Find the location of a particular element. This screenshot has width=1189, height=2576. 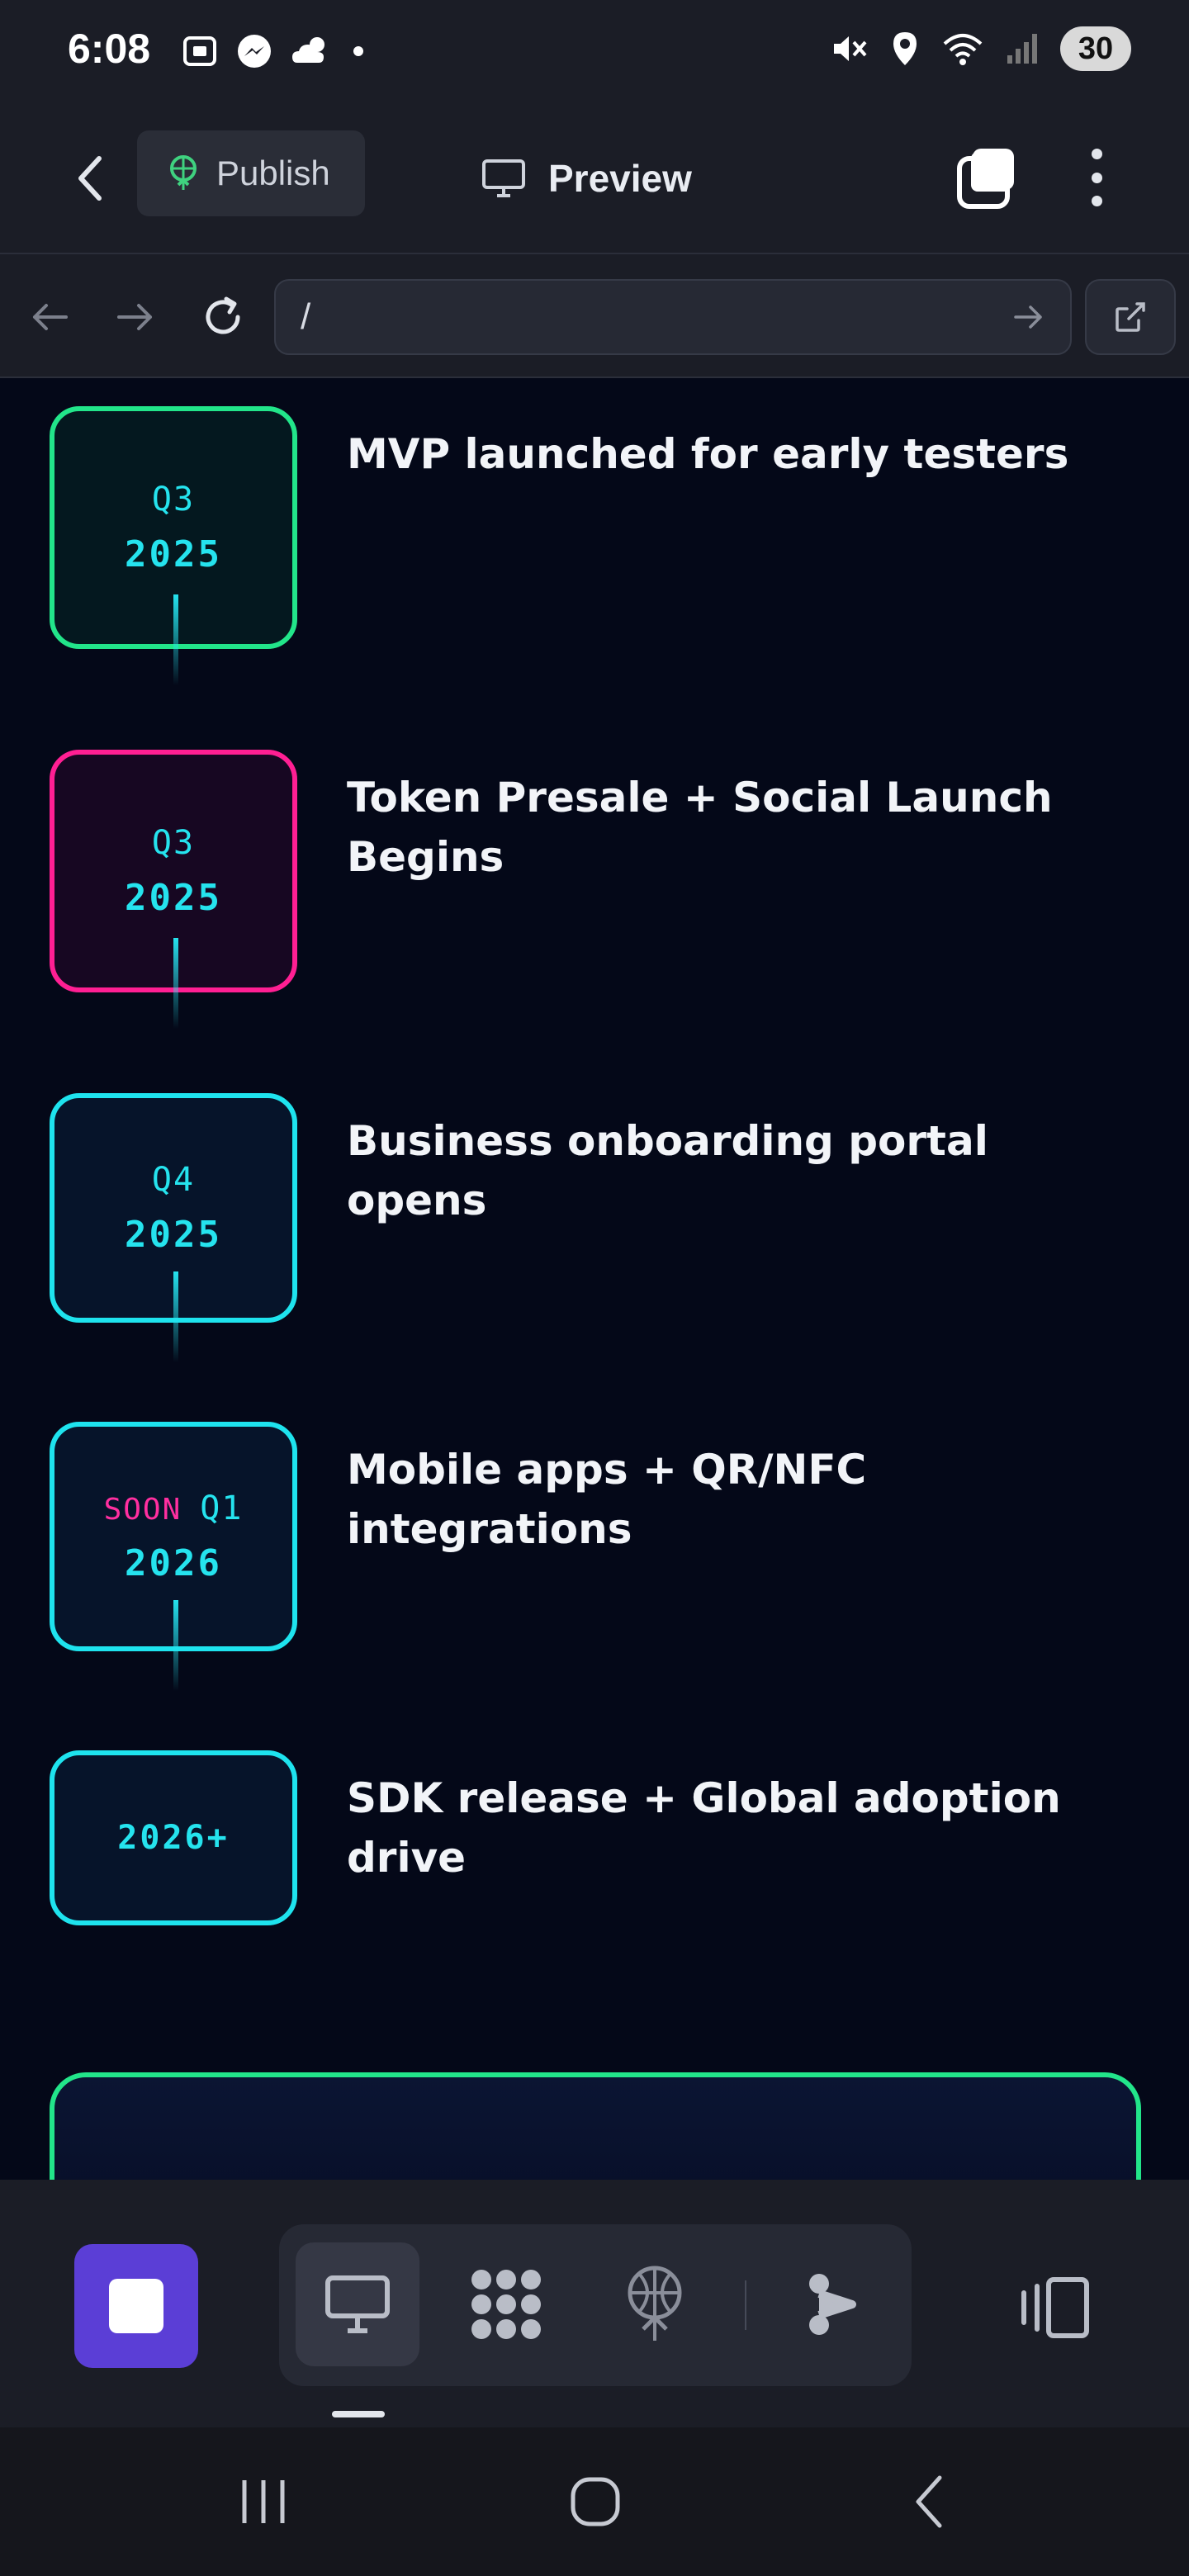

agent-button is located at coordinates (833, 2304).